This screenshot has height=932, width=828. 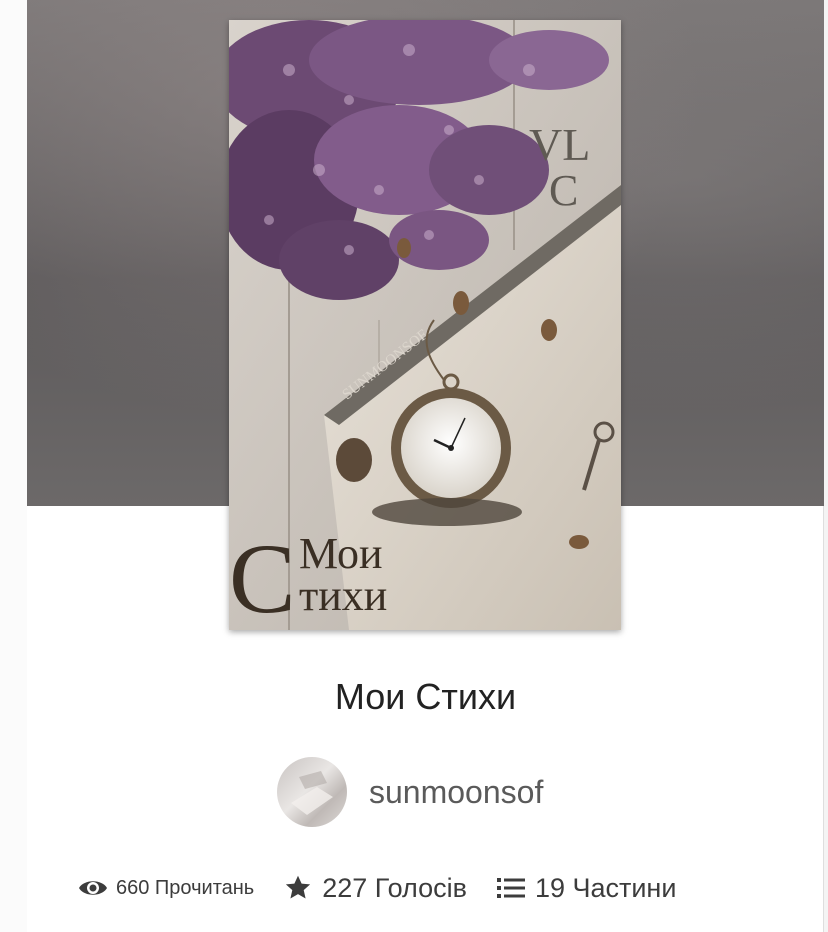 I want to click on parts-stat: 19 Частини, so click(x=586, y=888).